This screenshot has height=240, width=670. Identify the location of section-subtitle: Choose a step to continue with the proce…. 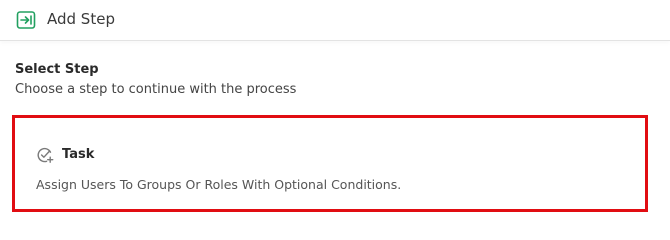
(156, 89).